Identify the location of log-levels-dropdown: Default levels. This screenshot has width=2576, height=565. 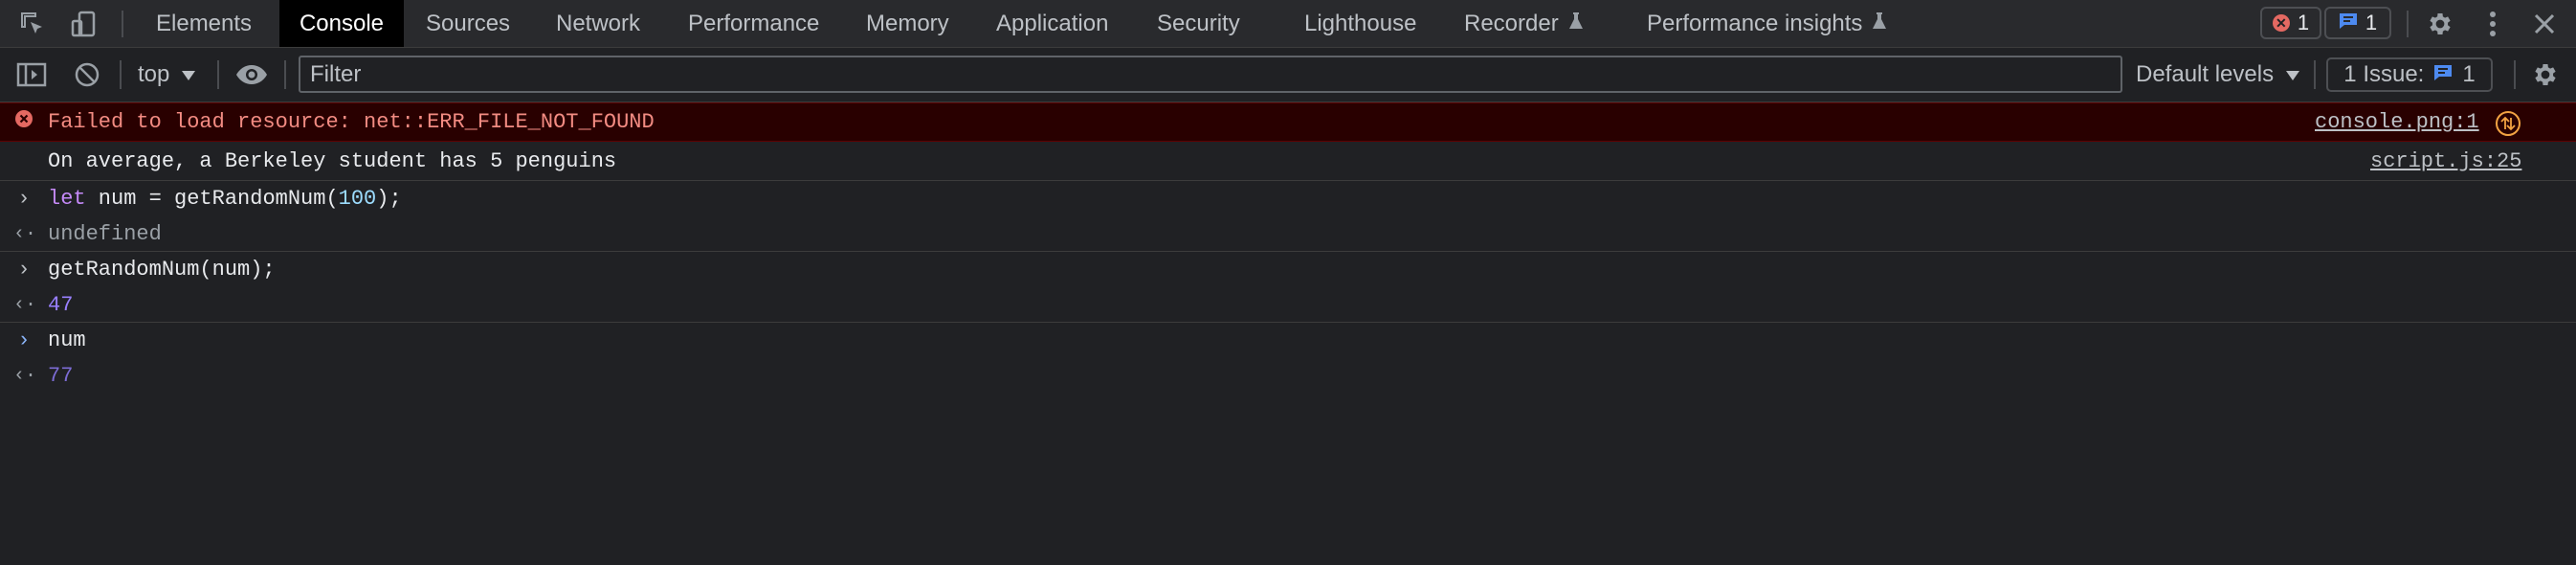
(2218, 75).